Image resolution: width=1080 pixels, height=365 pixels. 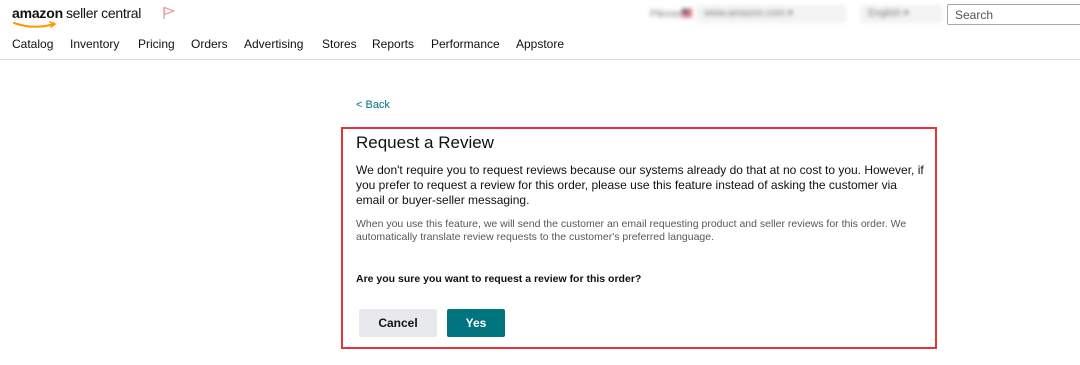 I want to click on page-title: Request a Review, so click(x=425, y=142).